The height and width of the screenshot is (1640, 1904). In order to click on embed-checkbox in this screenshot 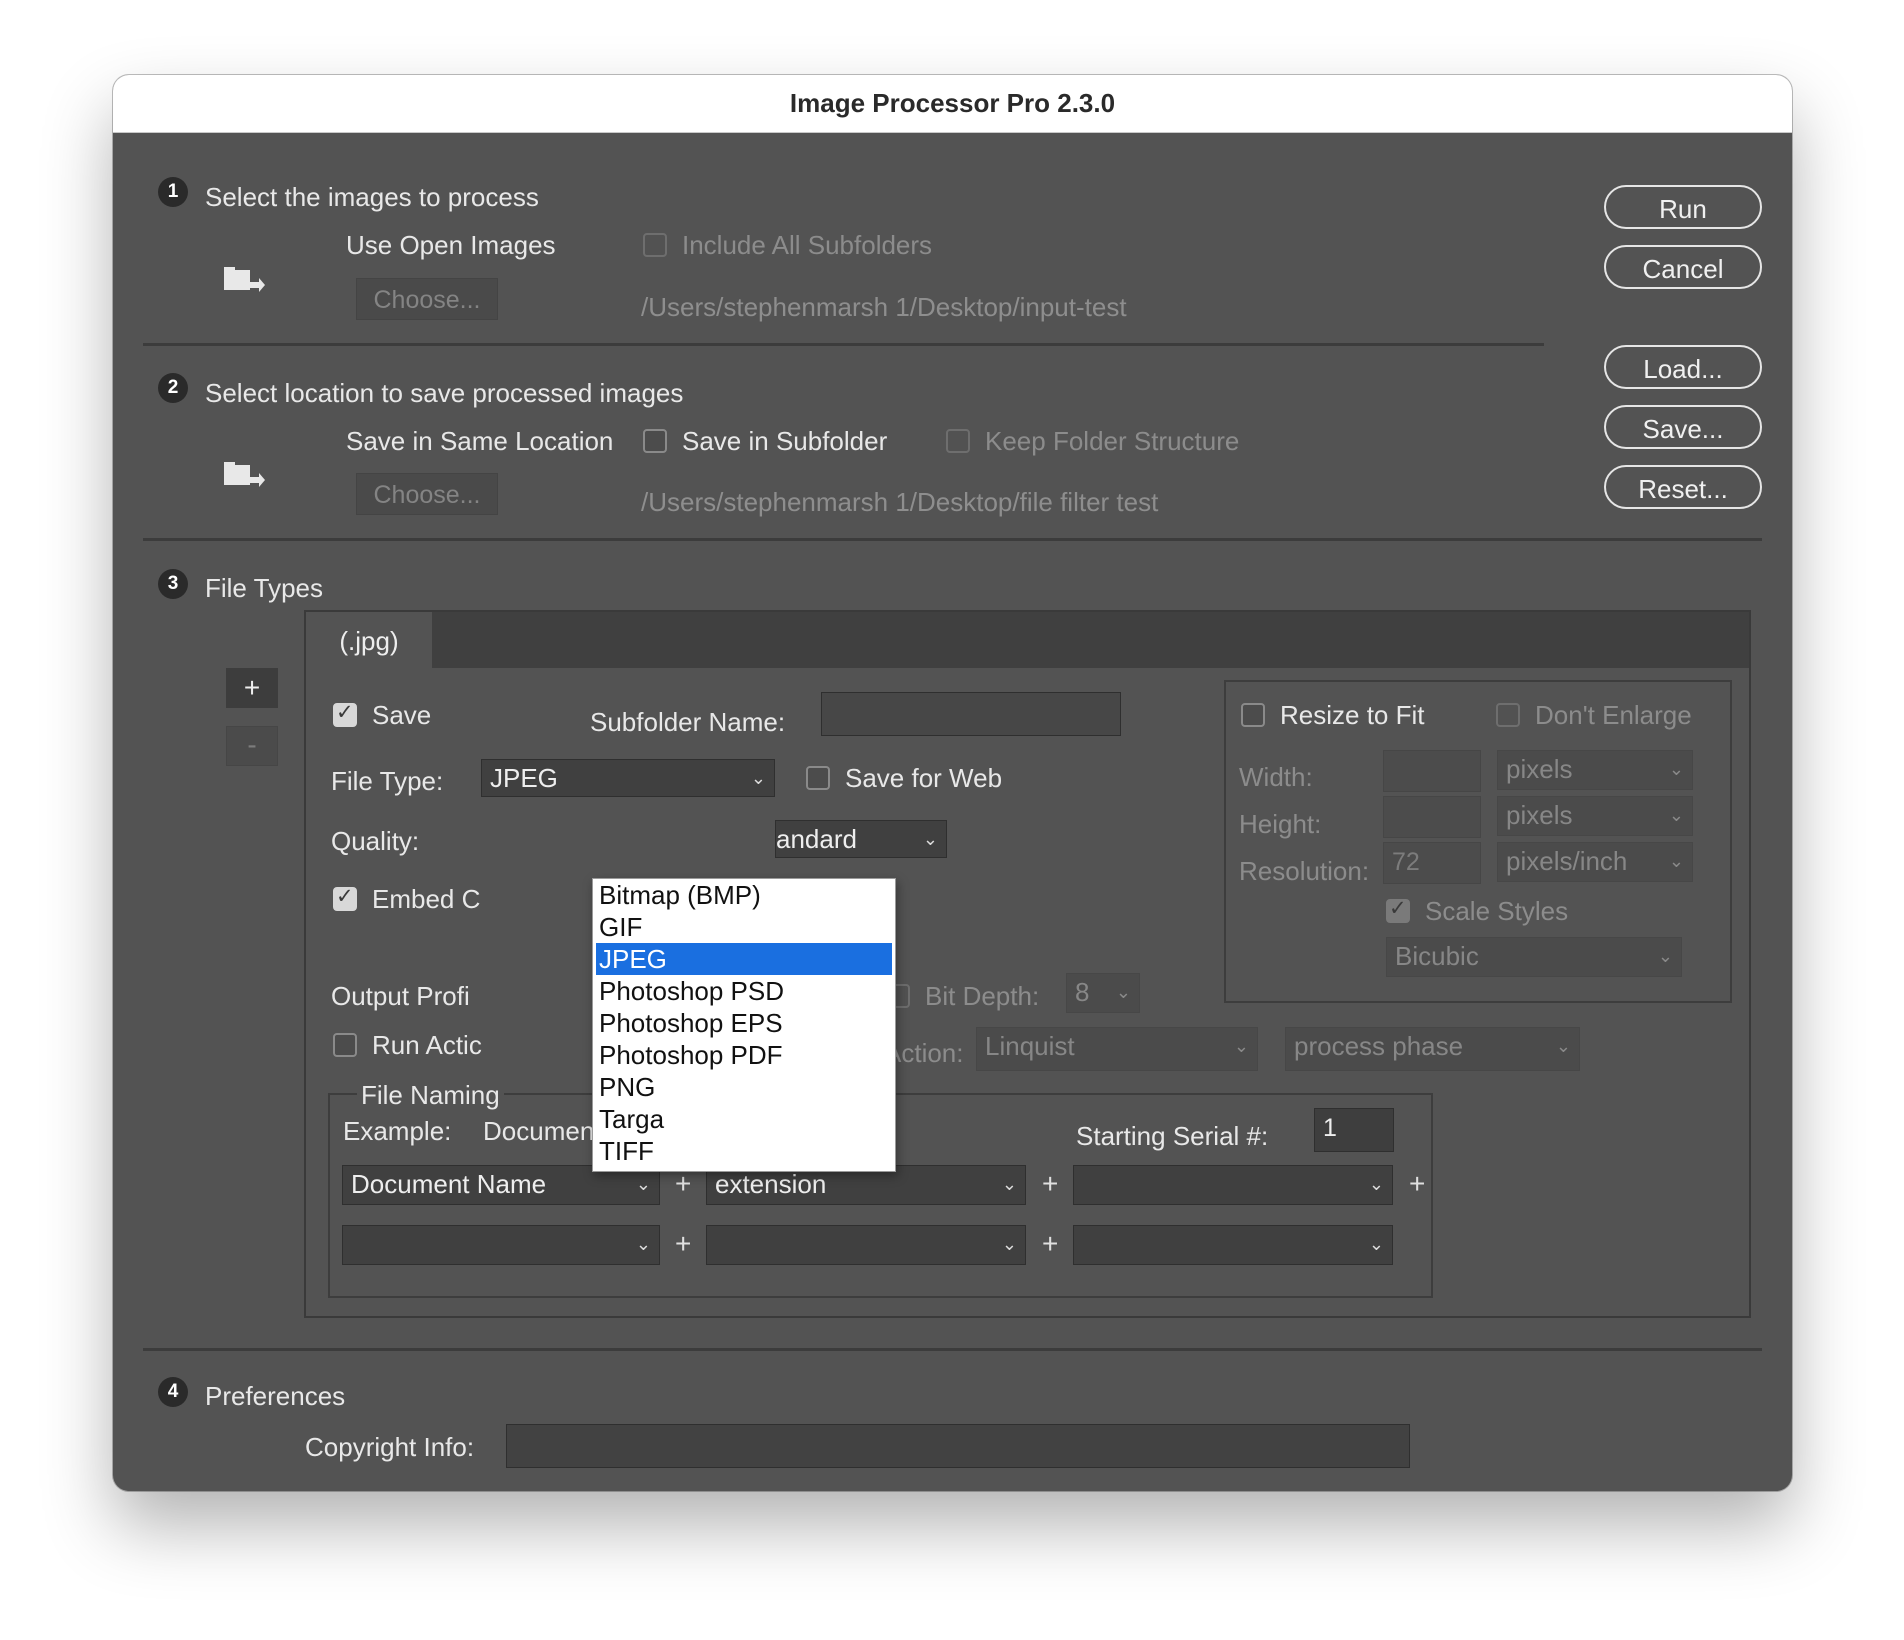, I will do `click(345, 897)`.